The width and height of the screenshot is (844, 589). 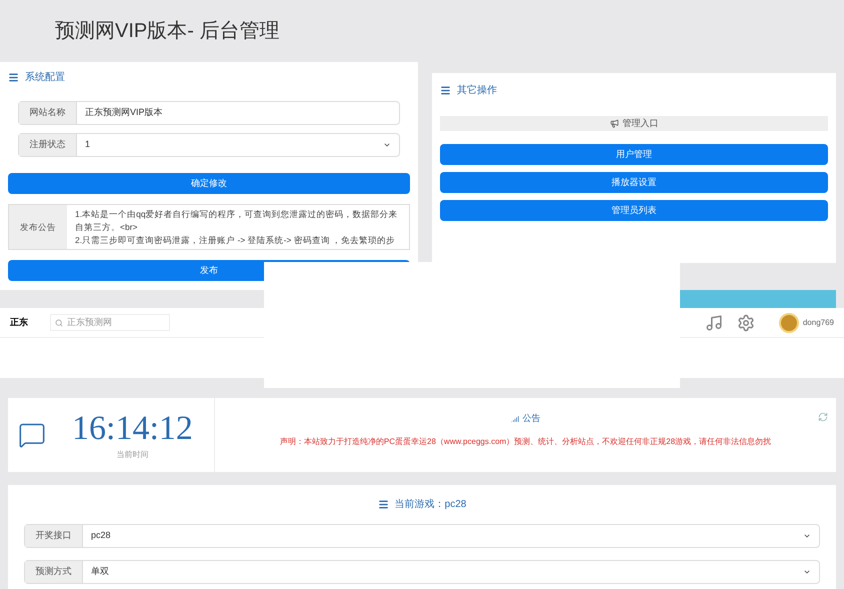 What do you see at coordinates (477, 91) in the screenshot?
I see `panel-title: 其它操作` at bounding box center [477, 91].